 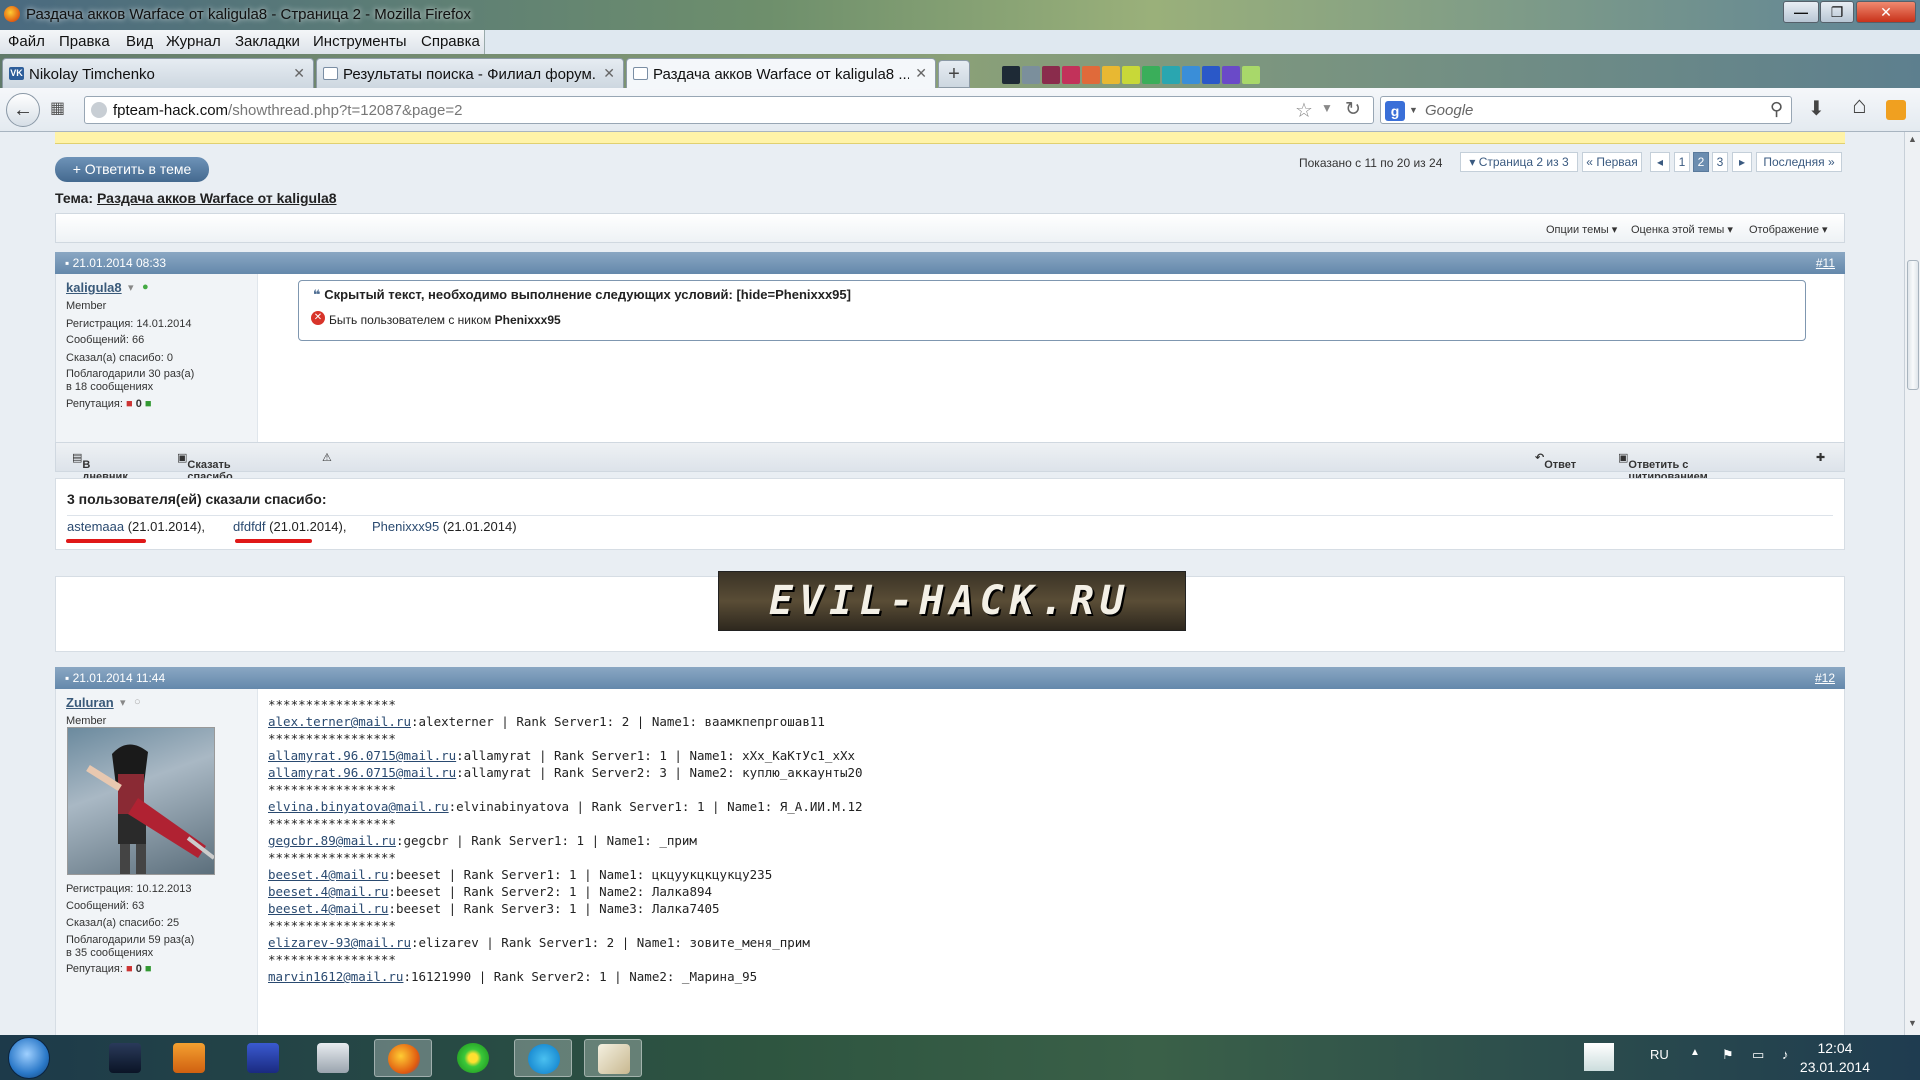 What do you see at coordinates (100, 467) in the screenshot?
I see `diary-button: ▤ В дневник` at bounding box center [100, 467].